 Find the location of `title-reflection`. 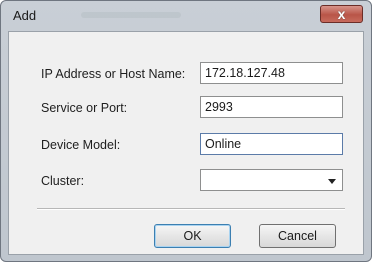

title-reflection is located at coordinates (131, 15).